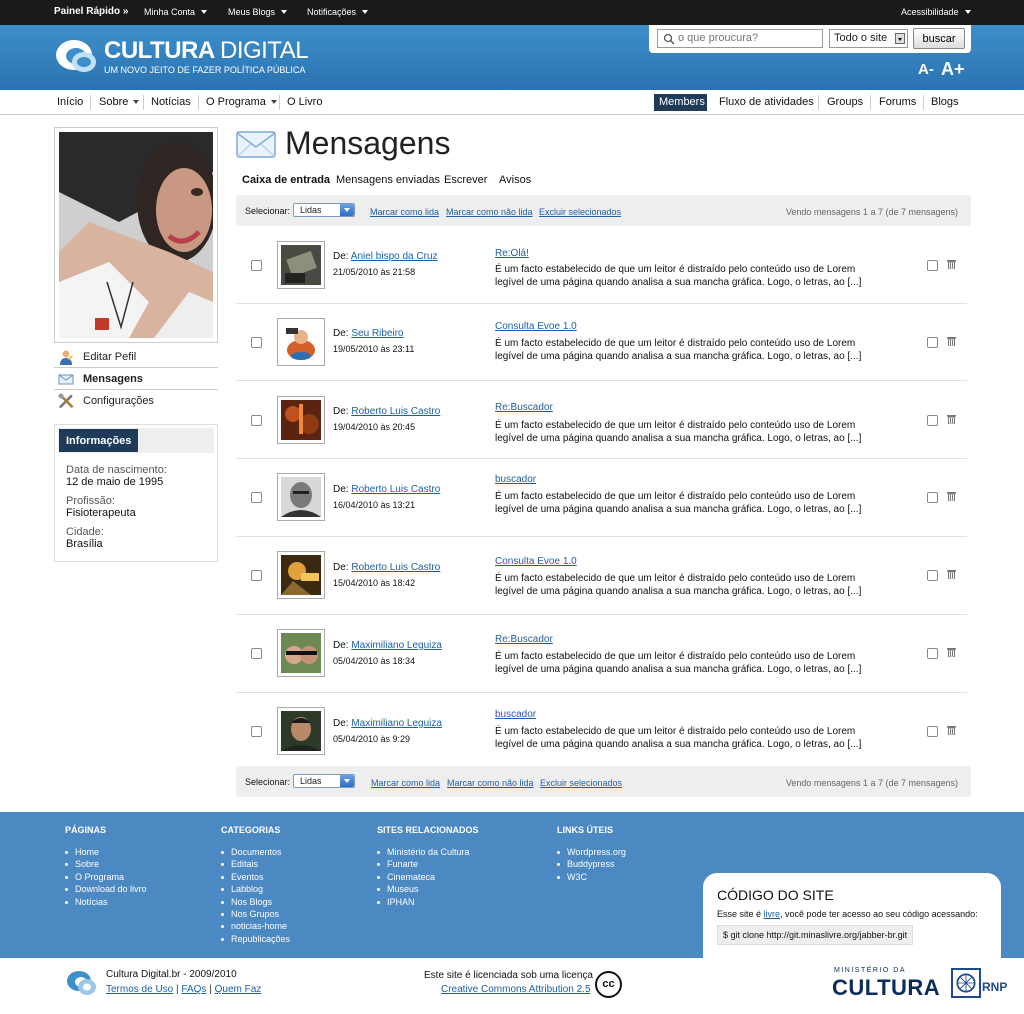 Image resolution: width=1024 pixels, height=1014 pixels. Describe the element at coordinates (136, 357) in the screenshot. I see `sidebar-item-edit-profile: Editar Pefil` at that location.